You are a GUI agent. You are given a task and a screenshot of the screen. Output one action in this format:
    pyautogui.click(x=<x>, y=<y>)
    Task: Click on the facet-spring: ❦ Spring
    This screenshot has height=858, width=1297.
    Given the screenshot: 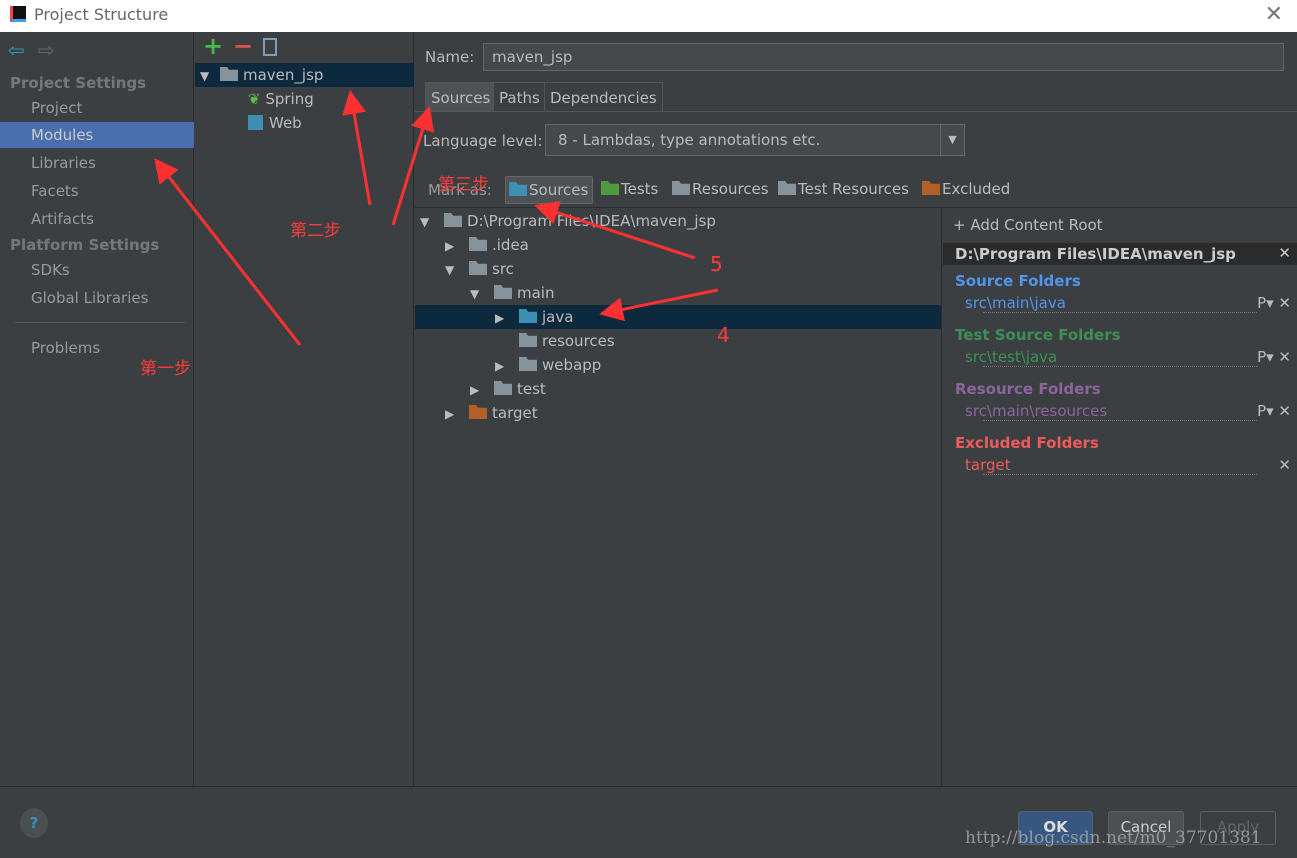 What is the action you would take?
    pyautogui.click(x=281, y=99)
    